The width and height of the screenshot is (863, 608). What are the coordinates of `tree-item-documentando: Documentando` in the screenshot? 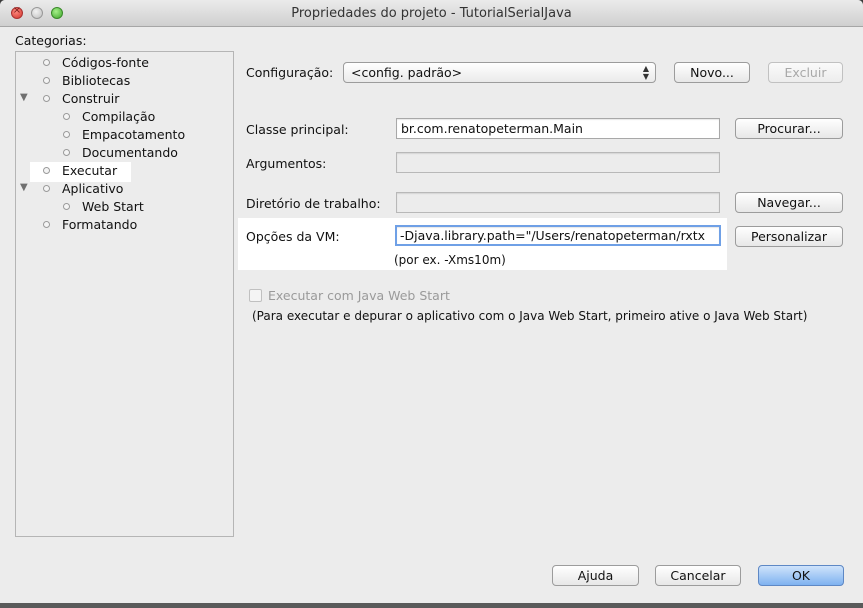 It's located at (124, 154).